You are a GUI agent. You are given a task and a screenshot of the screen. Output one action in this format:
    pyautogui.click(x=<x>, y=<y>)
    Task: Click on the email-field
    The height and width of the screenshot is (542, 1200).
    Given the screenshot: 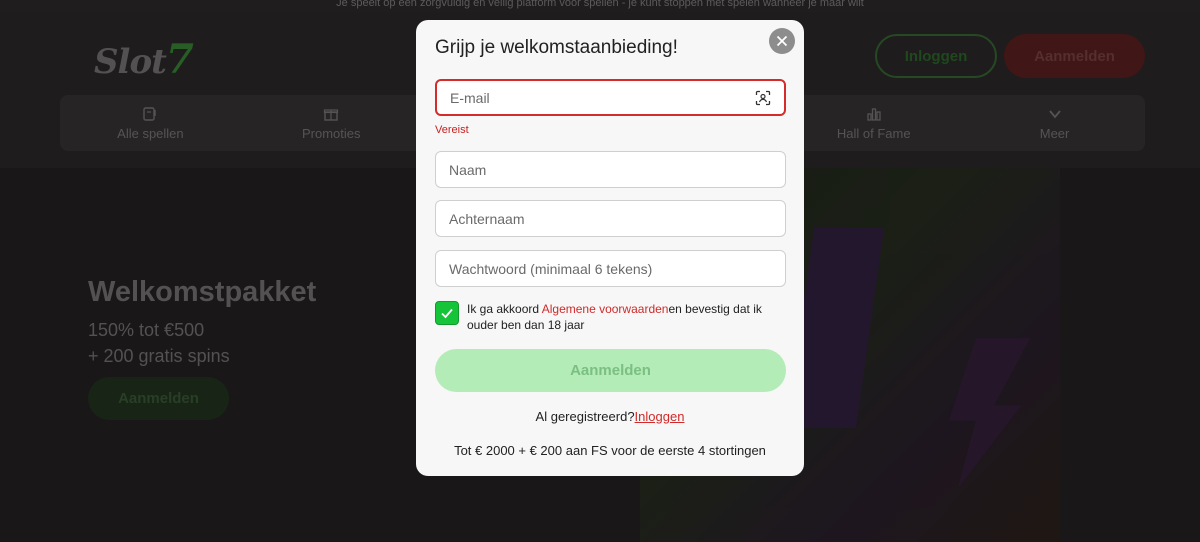 What is the action you would take?
    pyautogui.click(x=602, y=97)
    